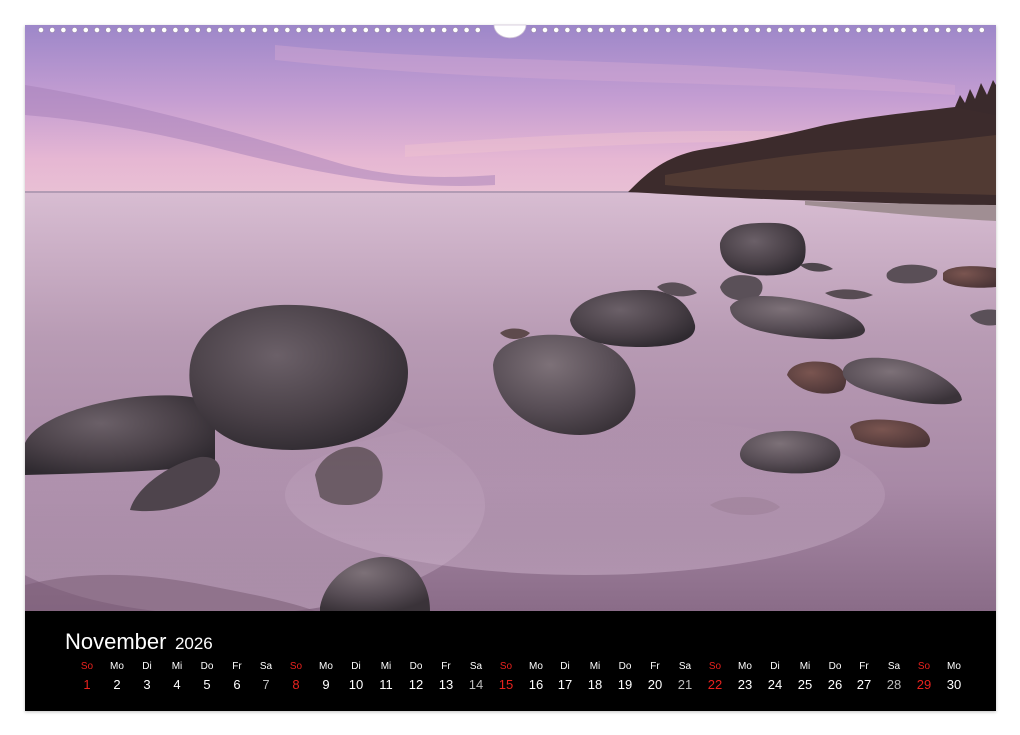 This screenshot has height=735, width=1020. Describe the element at coordinates (296, 684) in the screenshot. I see `day-number: 8` at that location.